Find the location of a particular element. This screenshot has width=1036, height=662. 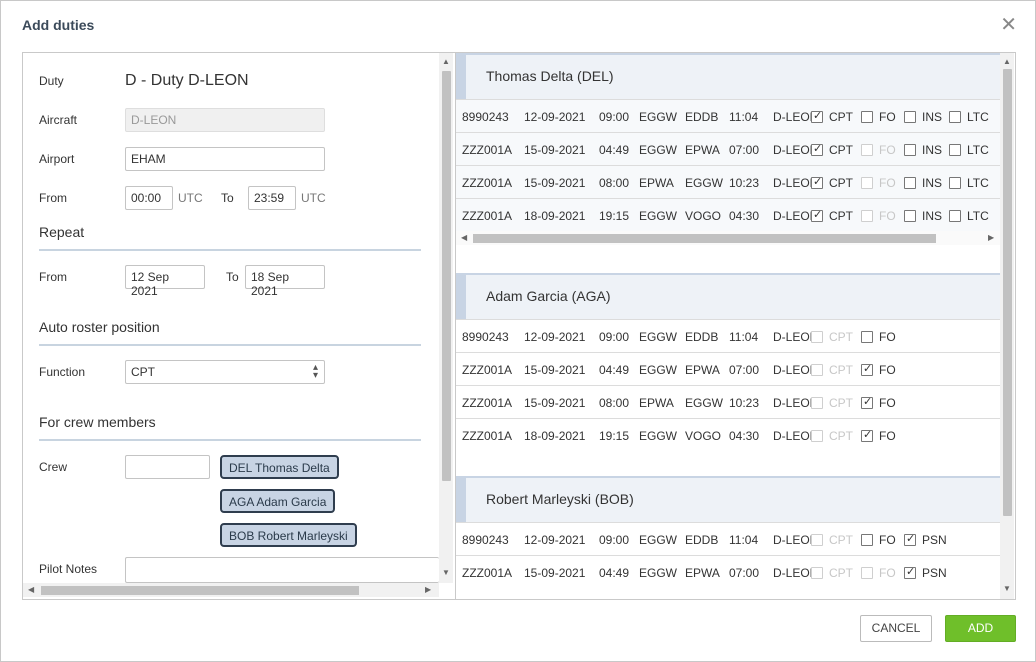

position-checkbox-label: INS is located at coordinates (932, 183).